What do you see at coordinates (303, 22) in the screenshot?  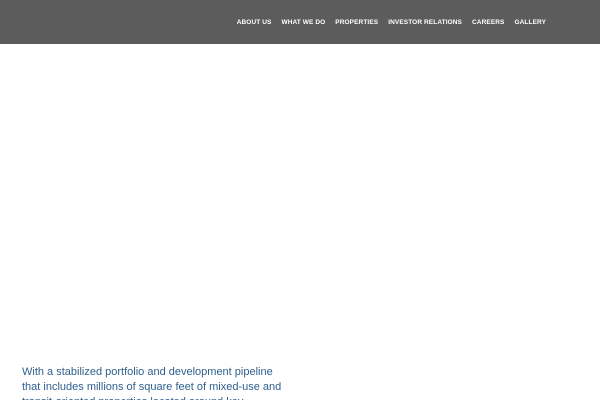 I see `nav-link-what-we-do: WHAT WE DO` at bounding box center [303, 22].